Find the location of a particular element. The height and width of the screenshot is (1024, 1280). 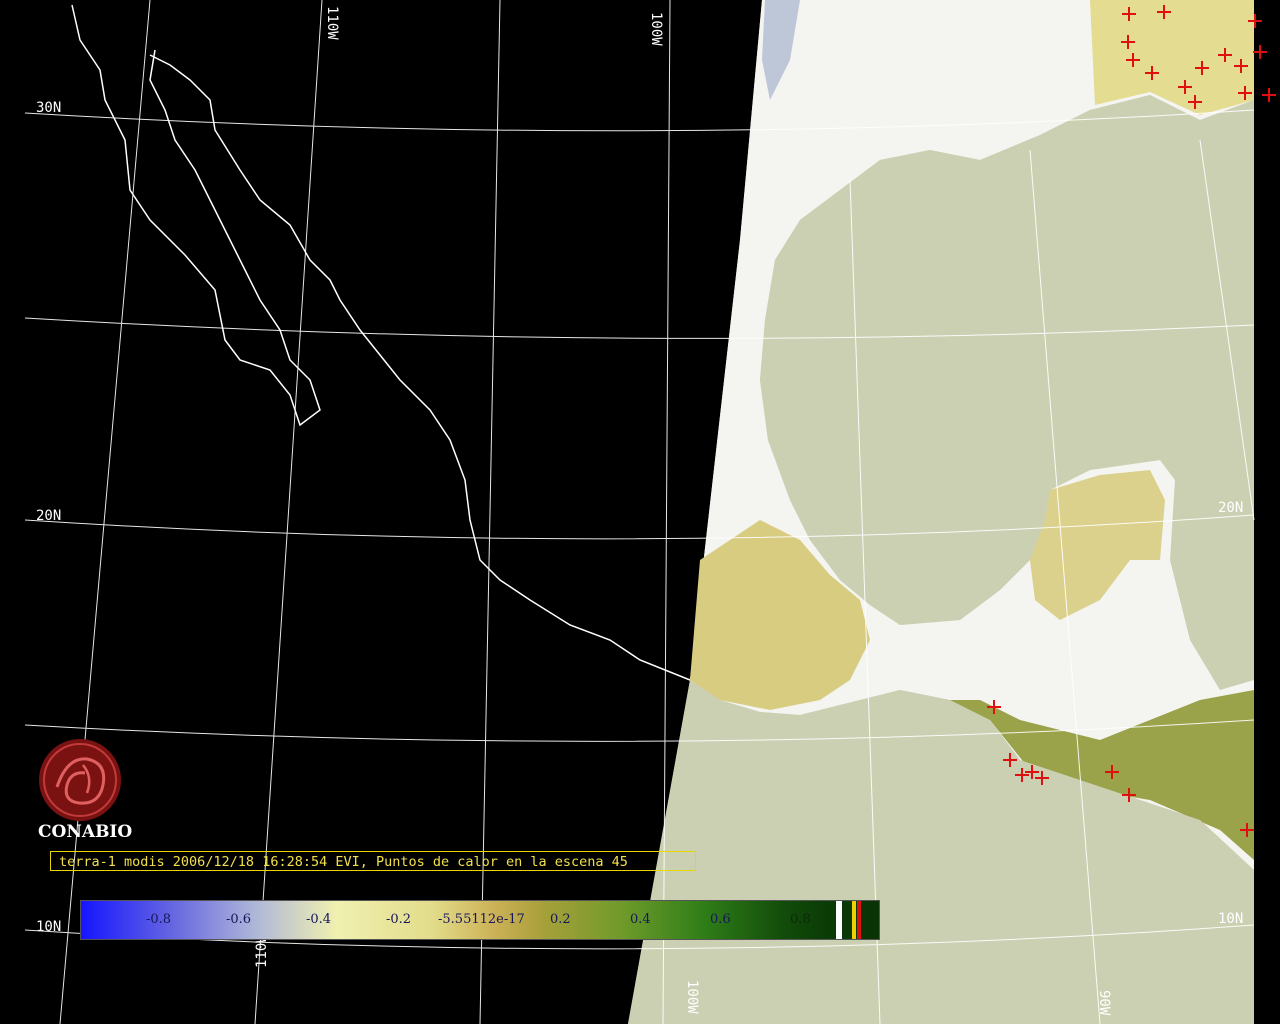

grid-label-100w-bottom: 100W is located at coordinates (692, 997).